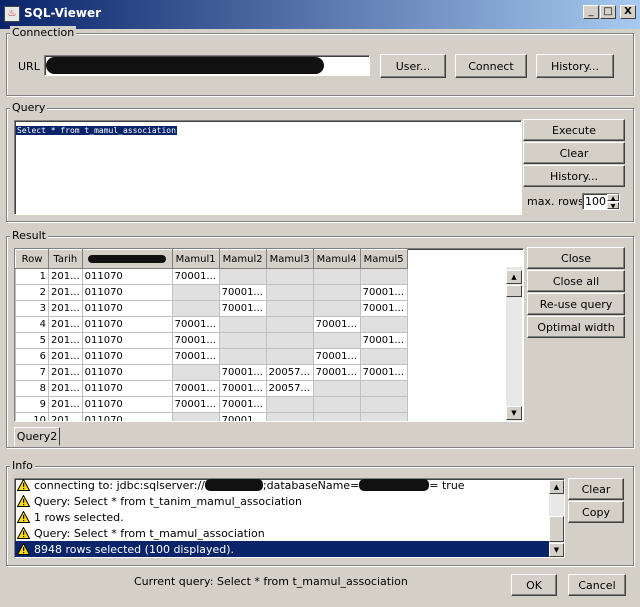  Describe the element at coordinates (65, 259) in the screenshot. I see `column-header-tarih: Tarih` at that location.